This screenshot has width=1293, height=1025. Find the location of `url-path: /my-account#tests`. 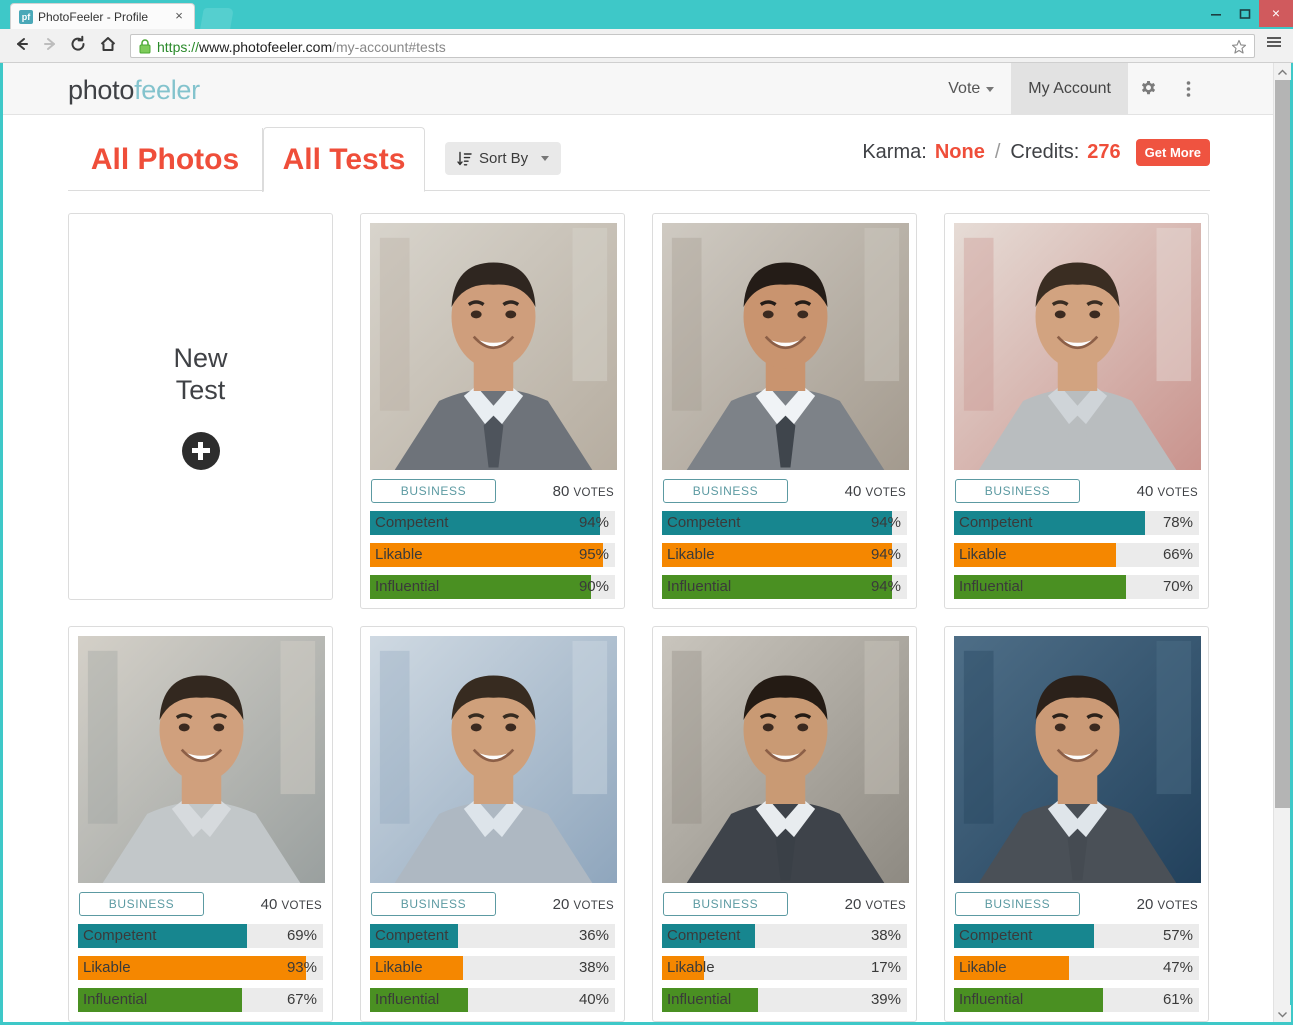

url-path: /my-account#tests is located at coordinates (389, 47).